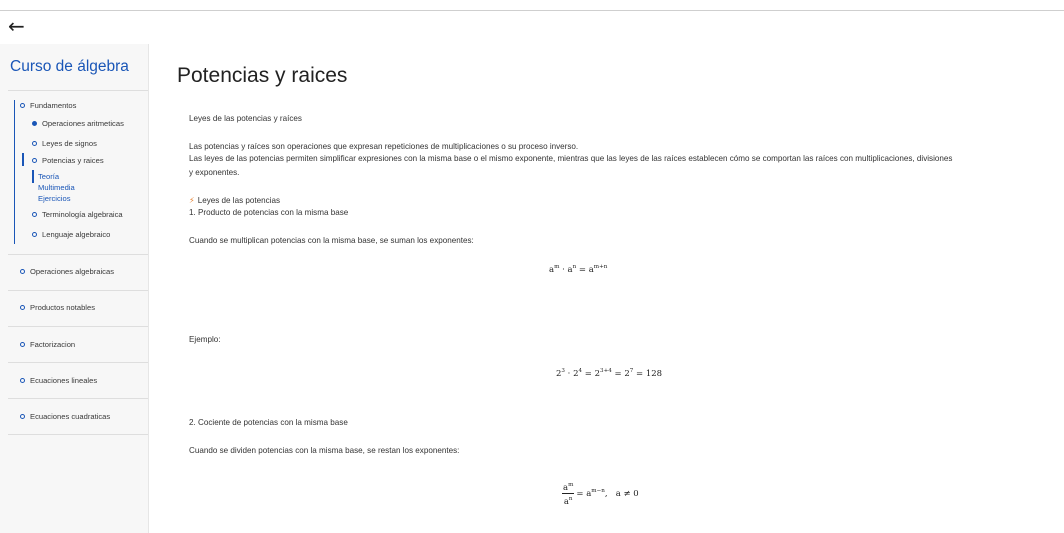 The width and height of the screenshot is (1064, 533). What do you see at coordinates (47, 344) in the screenshot?
I see `sidebar-item-factorizacion: Factorizacion` at bounding box center [47, 344].